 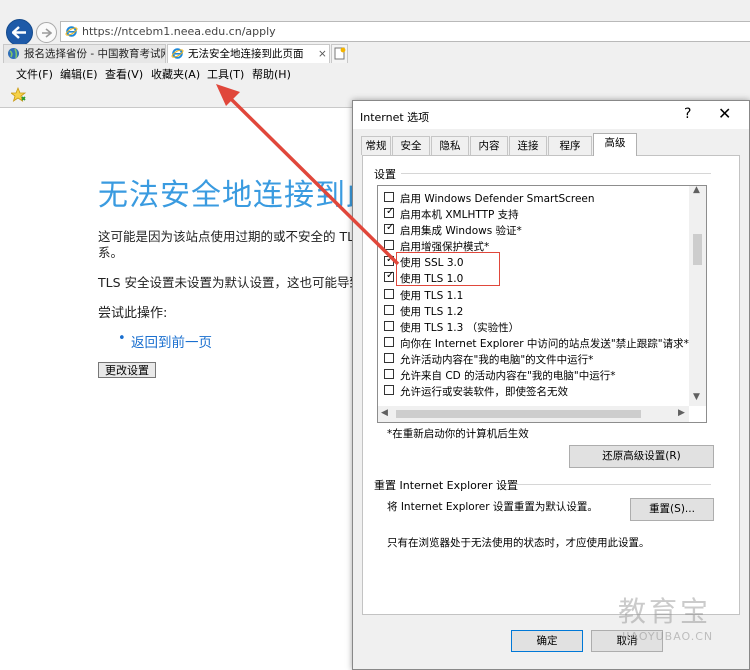 I want to click on menu-help: 帮助(H), so click(x=271, y=74).